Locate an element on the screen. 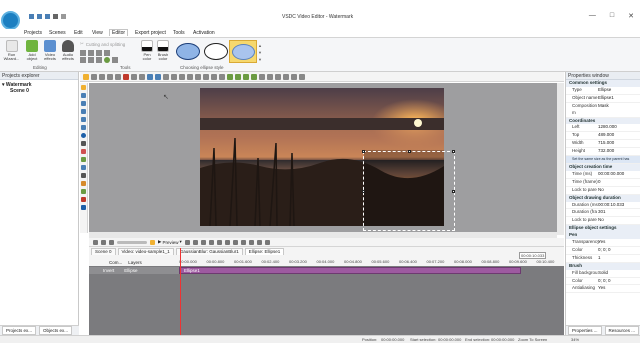 This screenshot has height=360, width=640. align-right-icon is located at coordinates (182, 76).